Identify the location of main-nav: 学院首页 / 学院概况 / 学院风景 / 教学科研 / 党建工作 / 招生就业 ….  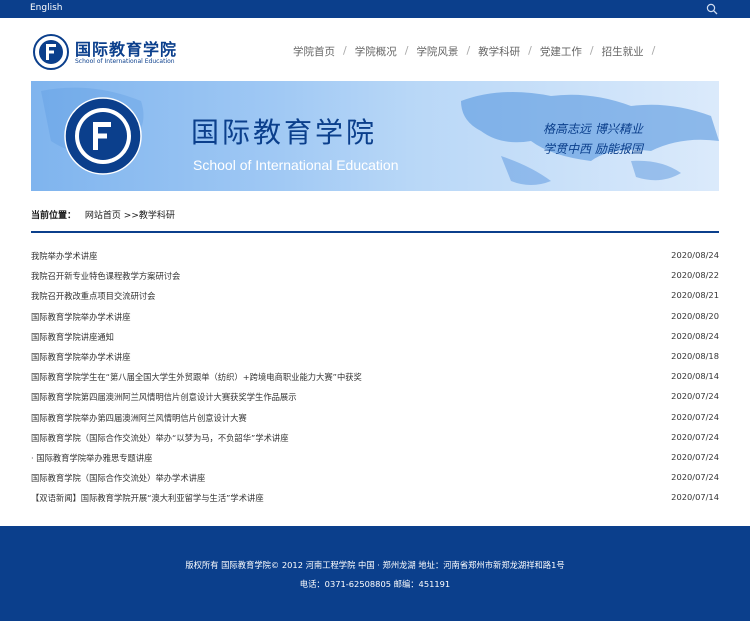
(478, 52).